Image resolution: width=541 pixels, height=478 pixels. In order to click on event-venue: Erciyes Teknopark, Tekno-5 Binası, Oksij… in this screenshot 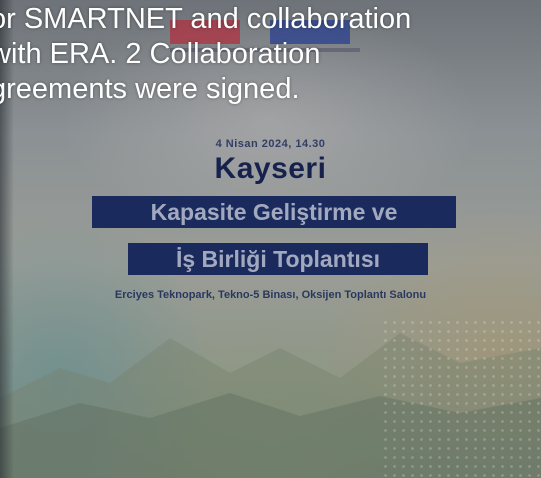, I will do `click(270, 295)`.